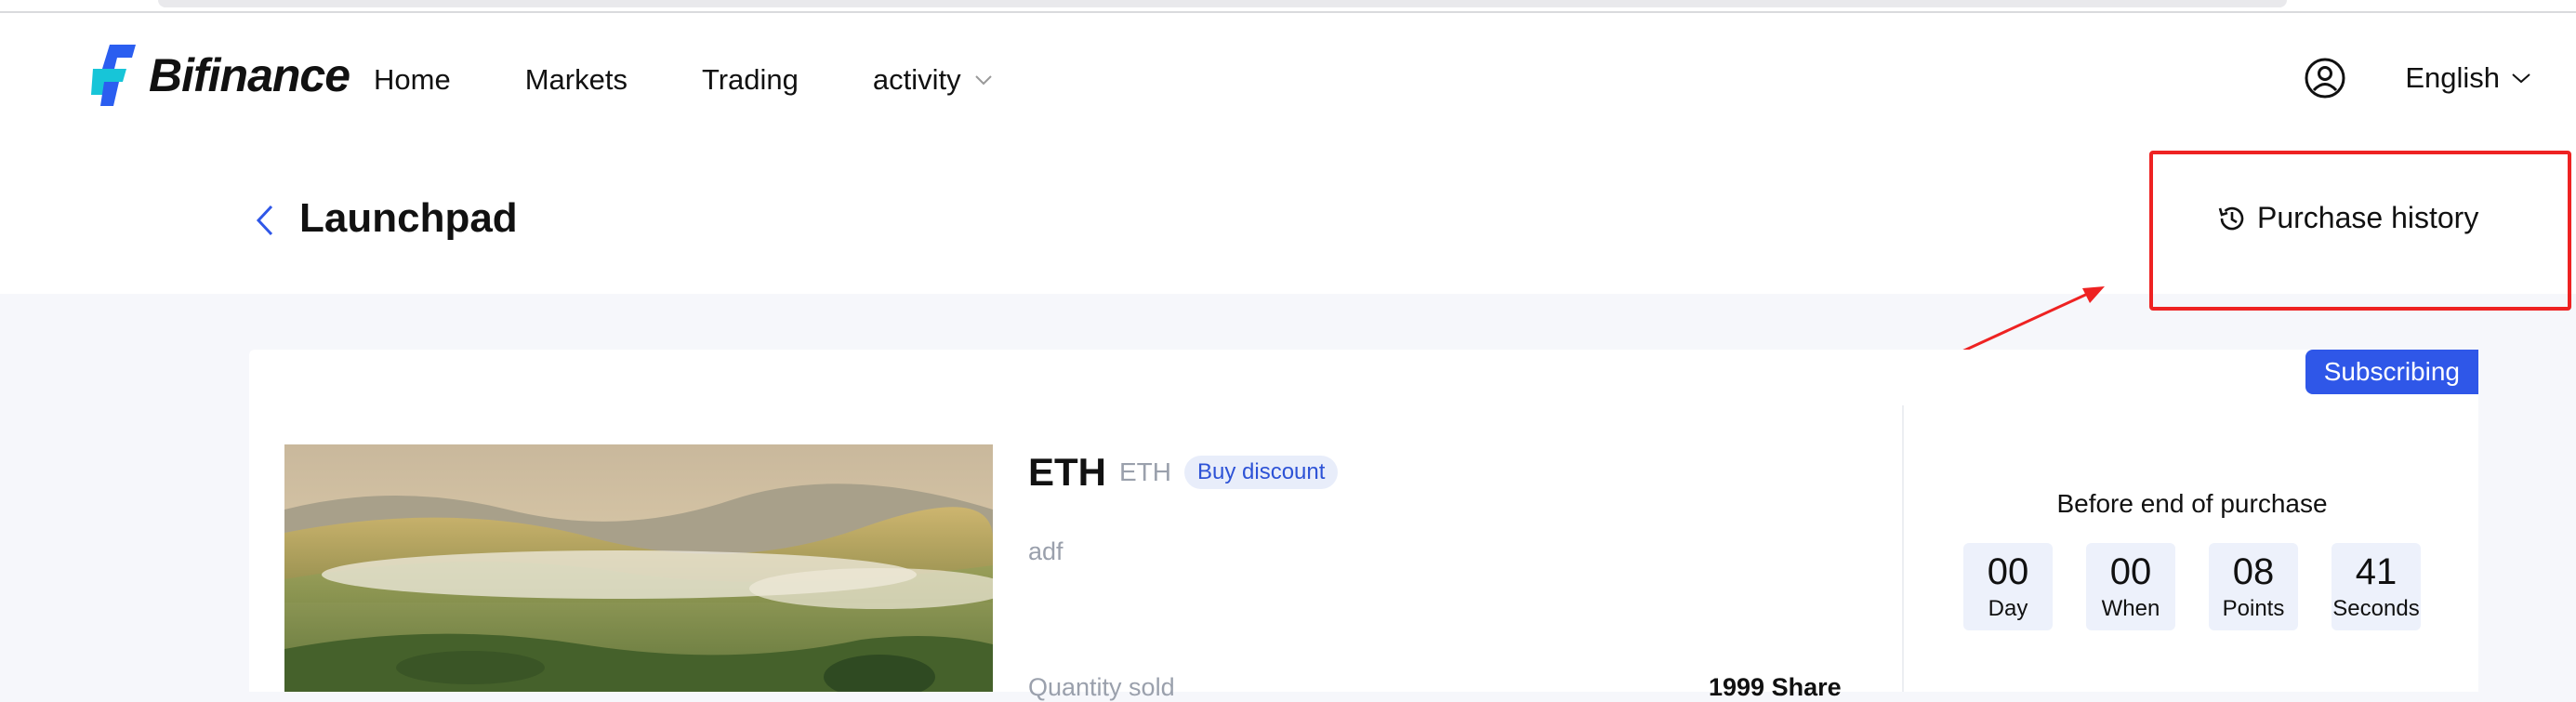 The height and width of the screenshot is (702, 2576). I want to click on annotation-highlight-box, so click(2360, 231).